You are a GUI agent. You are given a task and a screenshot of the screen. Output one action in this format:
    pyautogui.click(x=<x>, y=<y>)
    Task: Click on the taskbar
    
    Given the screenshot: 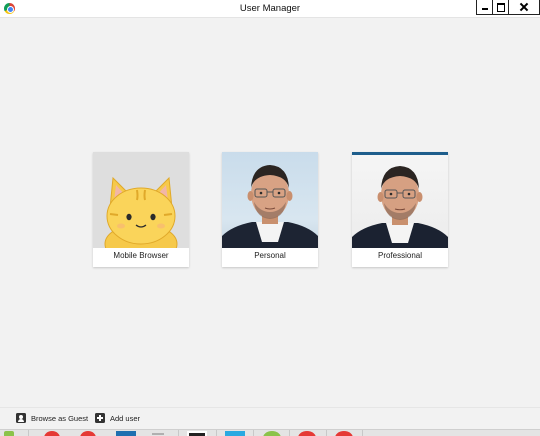 What is the action you would take?
    pyautogui.click(x=270, y=432)
    